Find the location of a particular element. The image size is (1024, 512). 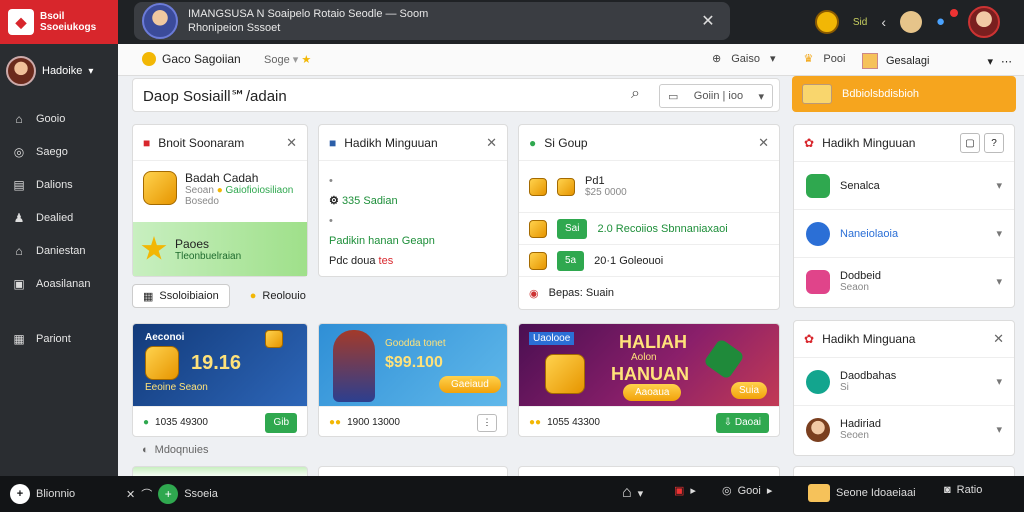

sub-right-1: Gaiso is located at coordinates (745, 59).